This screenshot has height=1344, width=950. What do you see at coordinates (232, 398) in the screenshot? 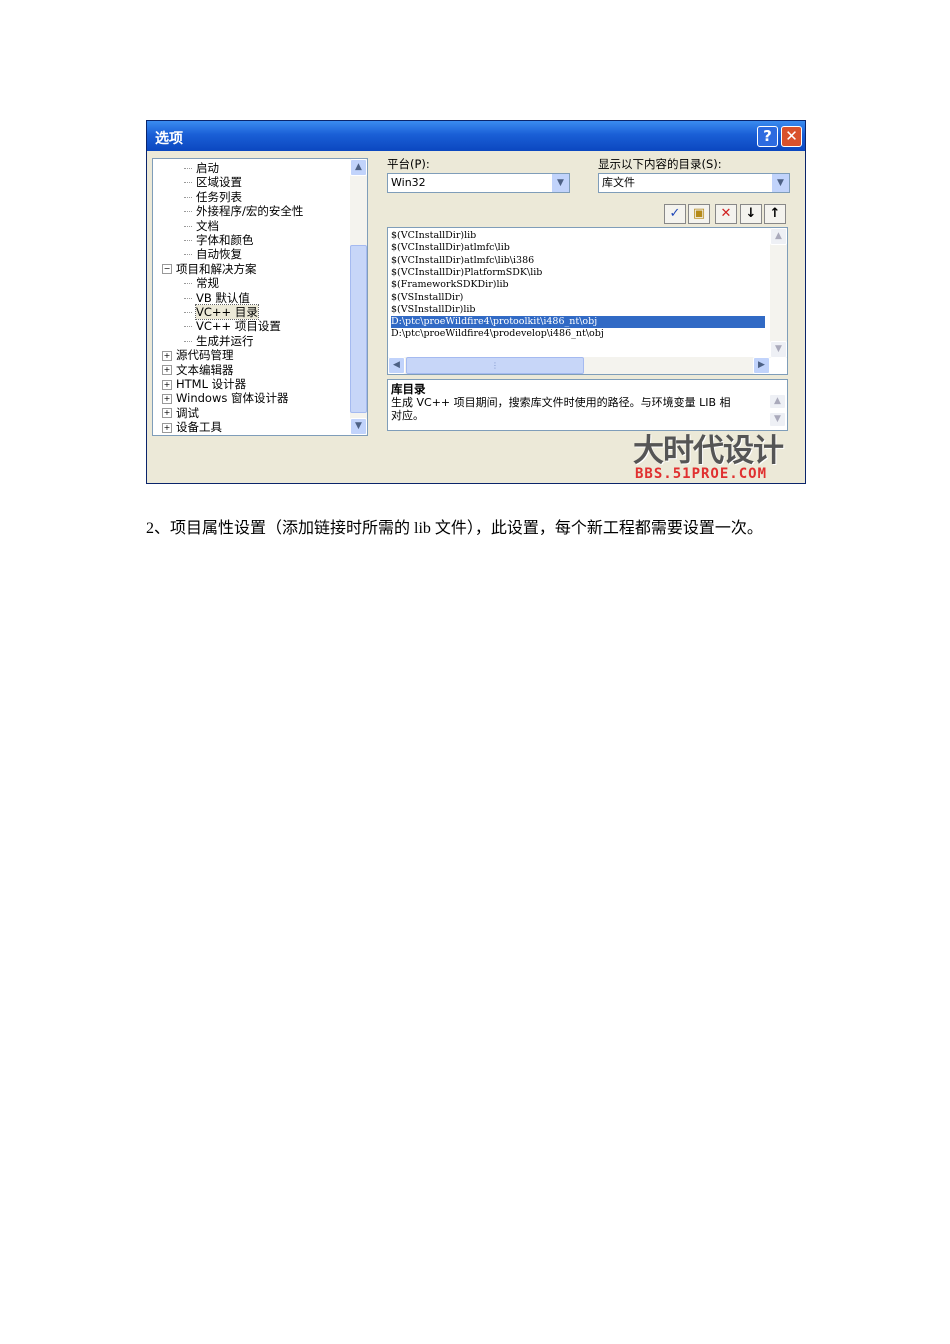
I see `tree-item-label: Windows 窗体设计器` at bounding box center [232, 398].